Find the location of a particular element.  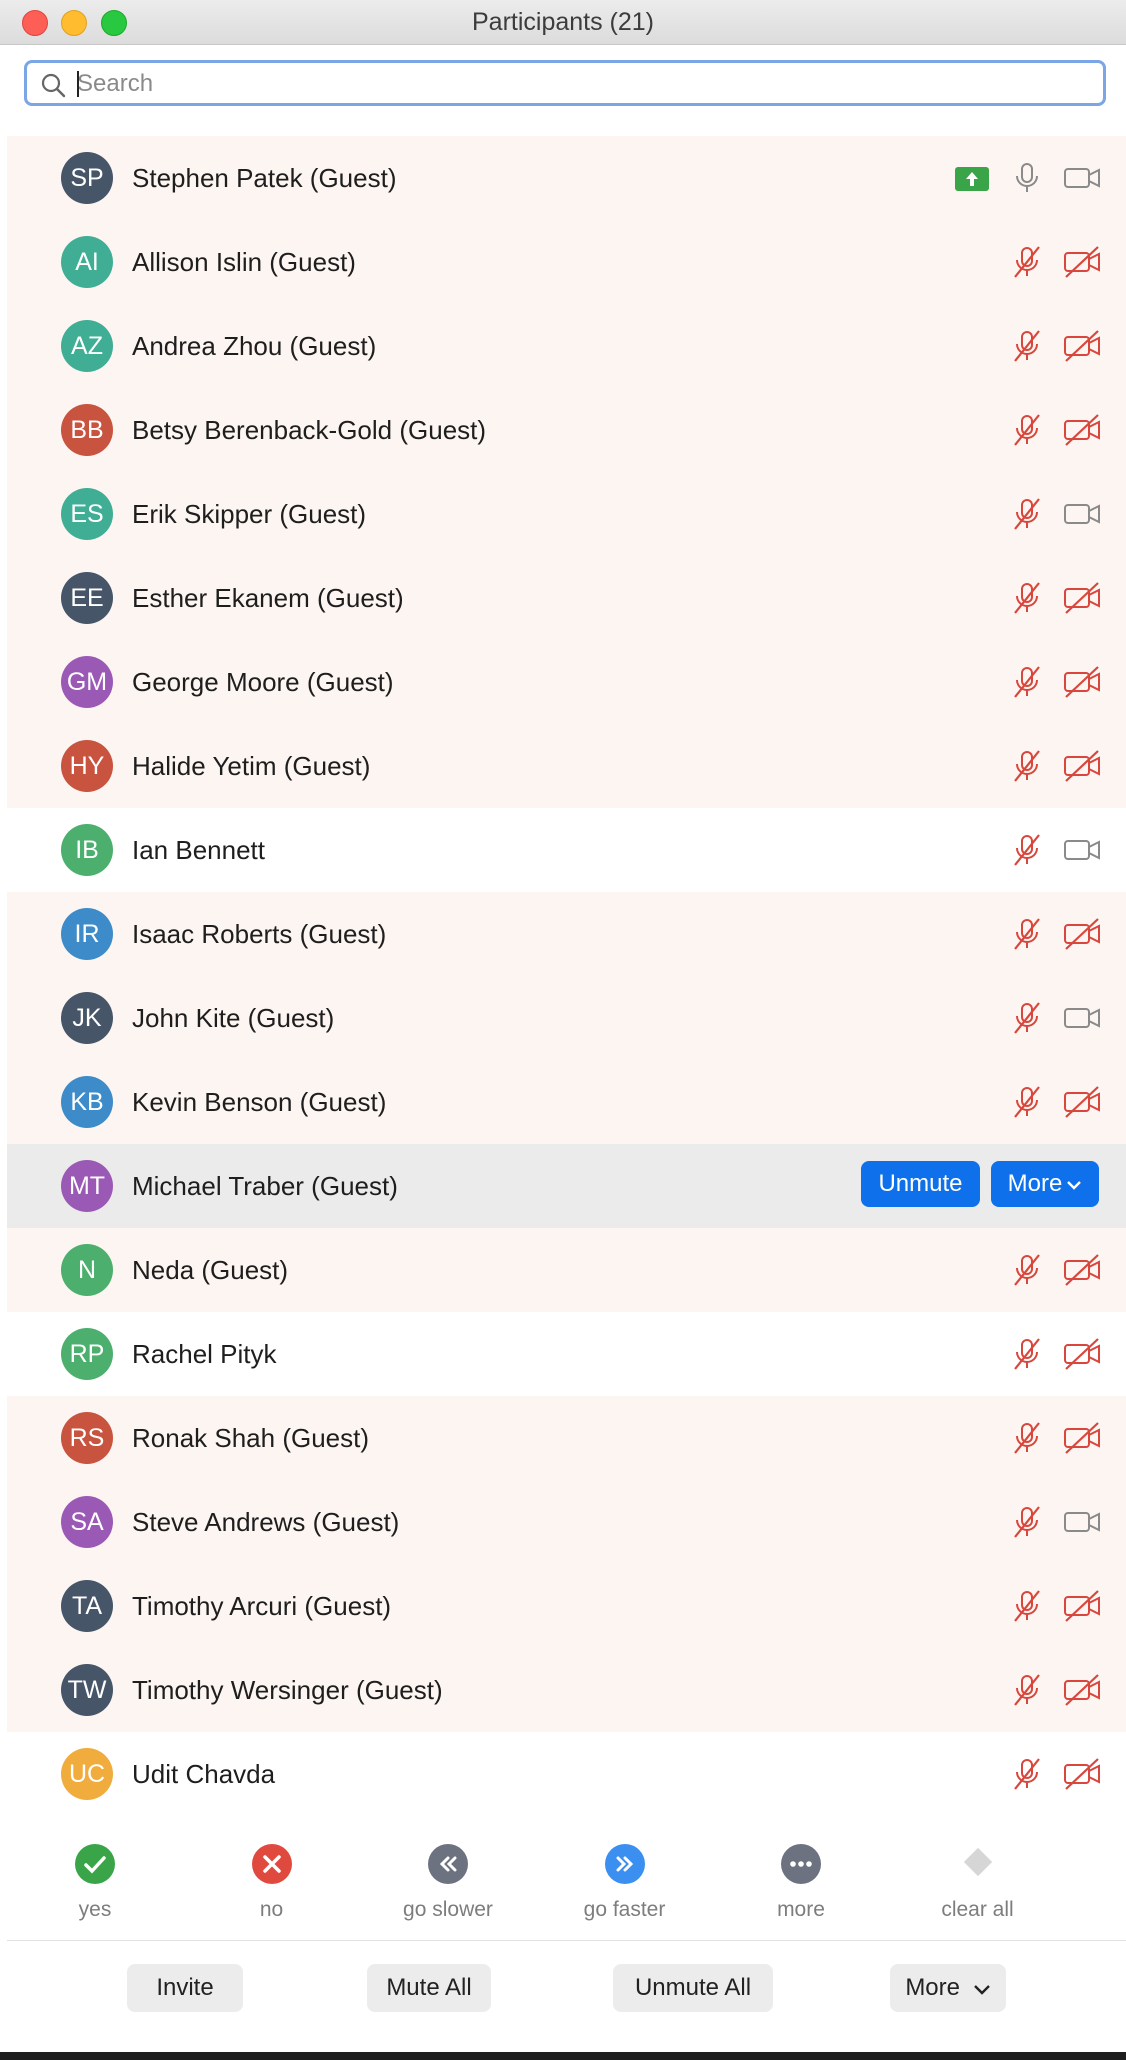

participant-row: JK John Kite (Guest) is located at coordinates (566, 1018).